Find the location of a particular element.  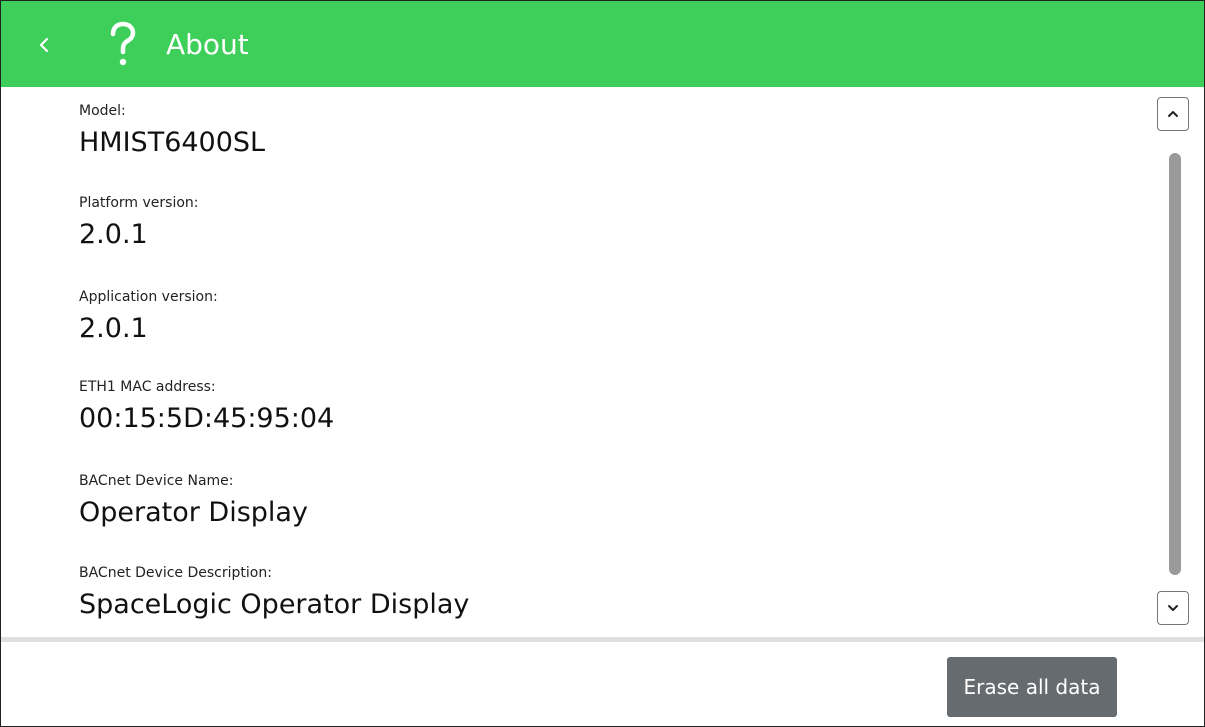

chevron-down-icon is located at coordinates (1173, 608).